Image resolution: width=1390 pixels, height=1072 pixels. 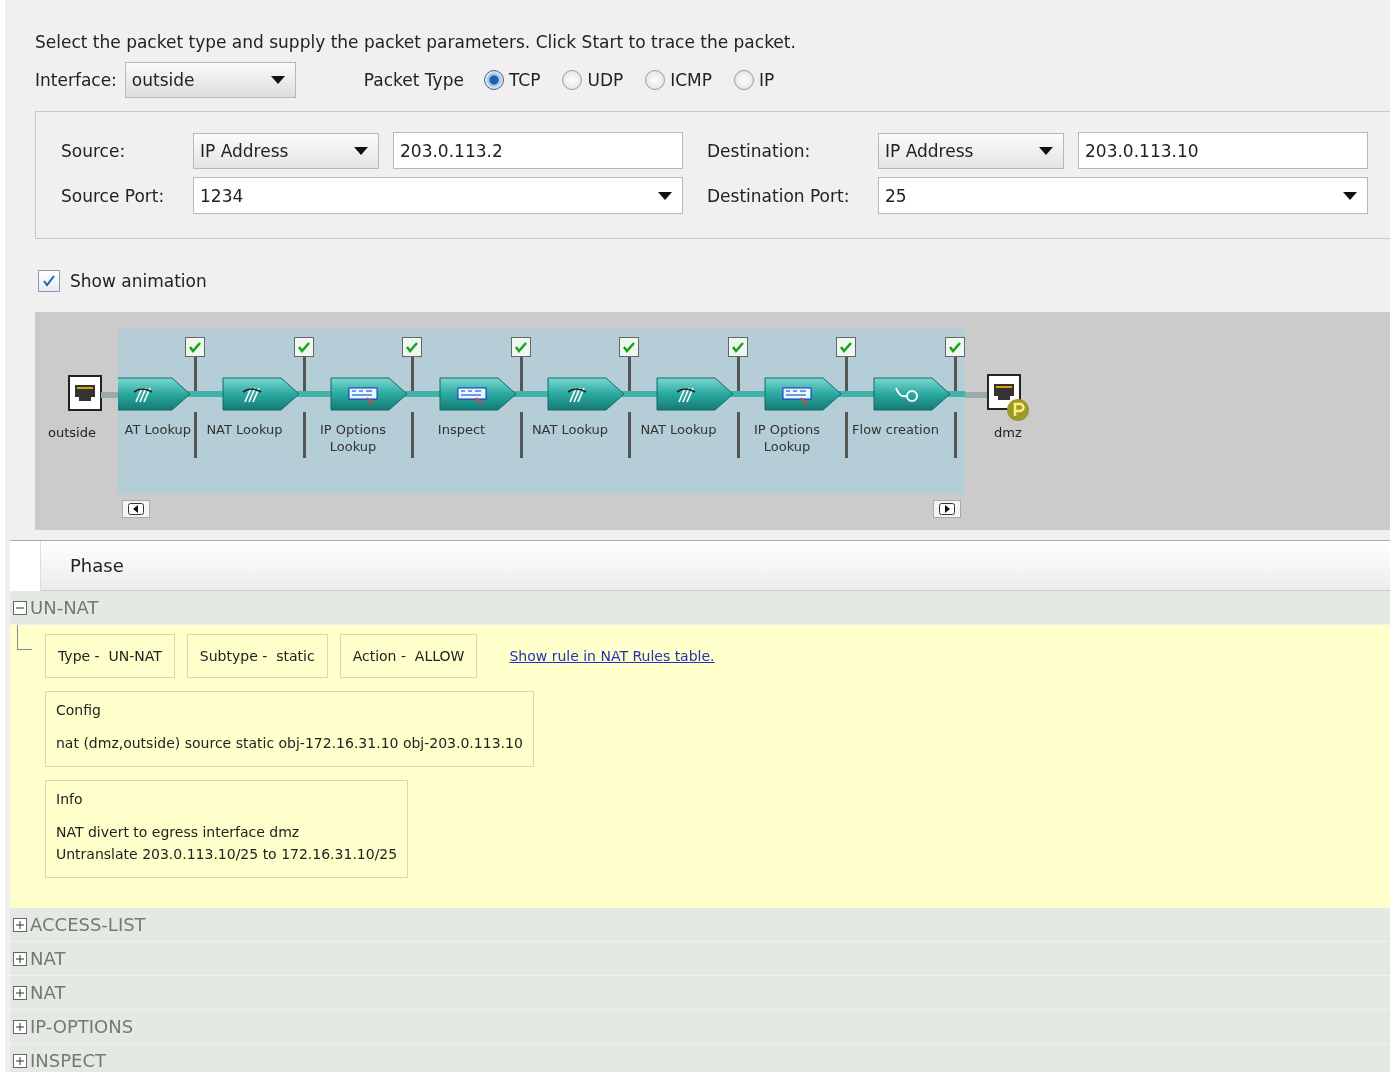 I want to click on source-address-field: 203.0.113.2, so click(x=538, y=150).